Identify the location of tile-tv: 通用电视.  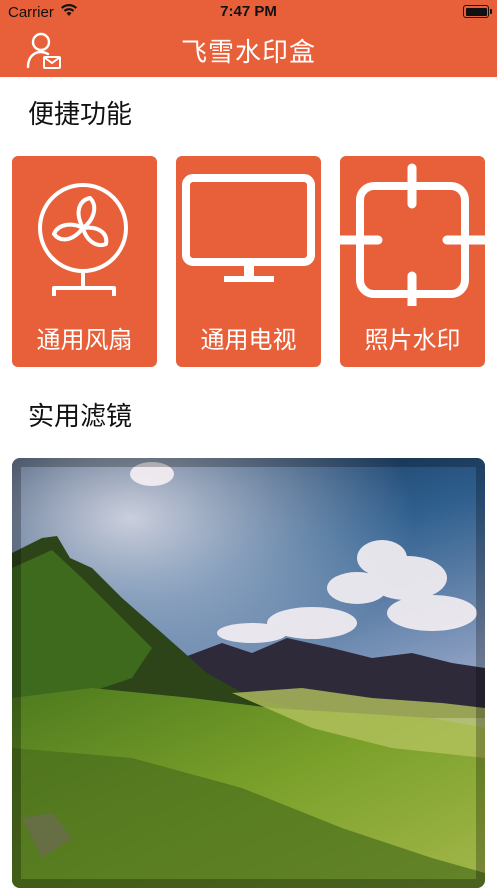
(248, 261).